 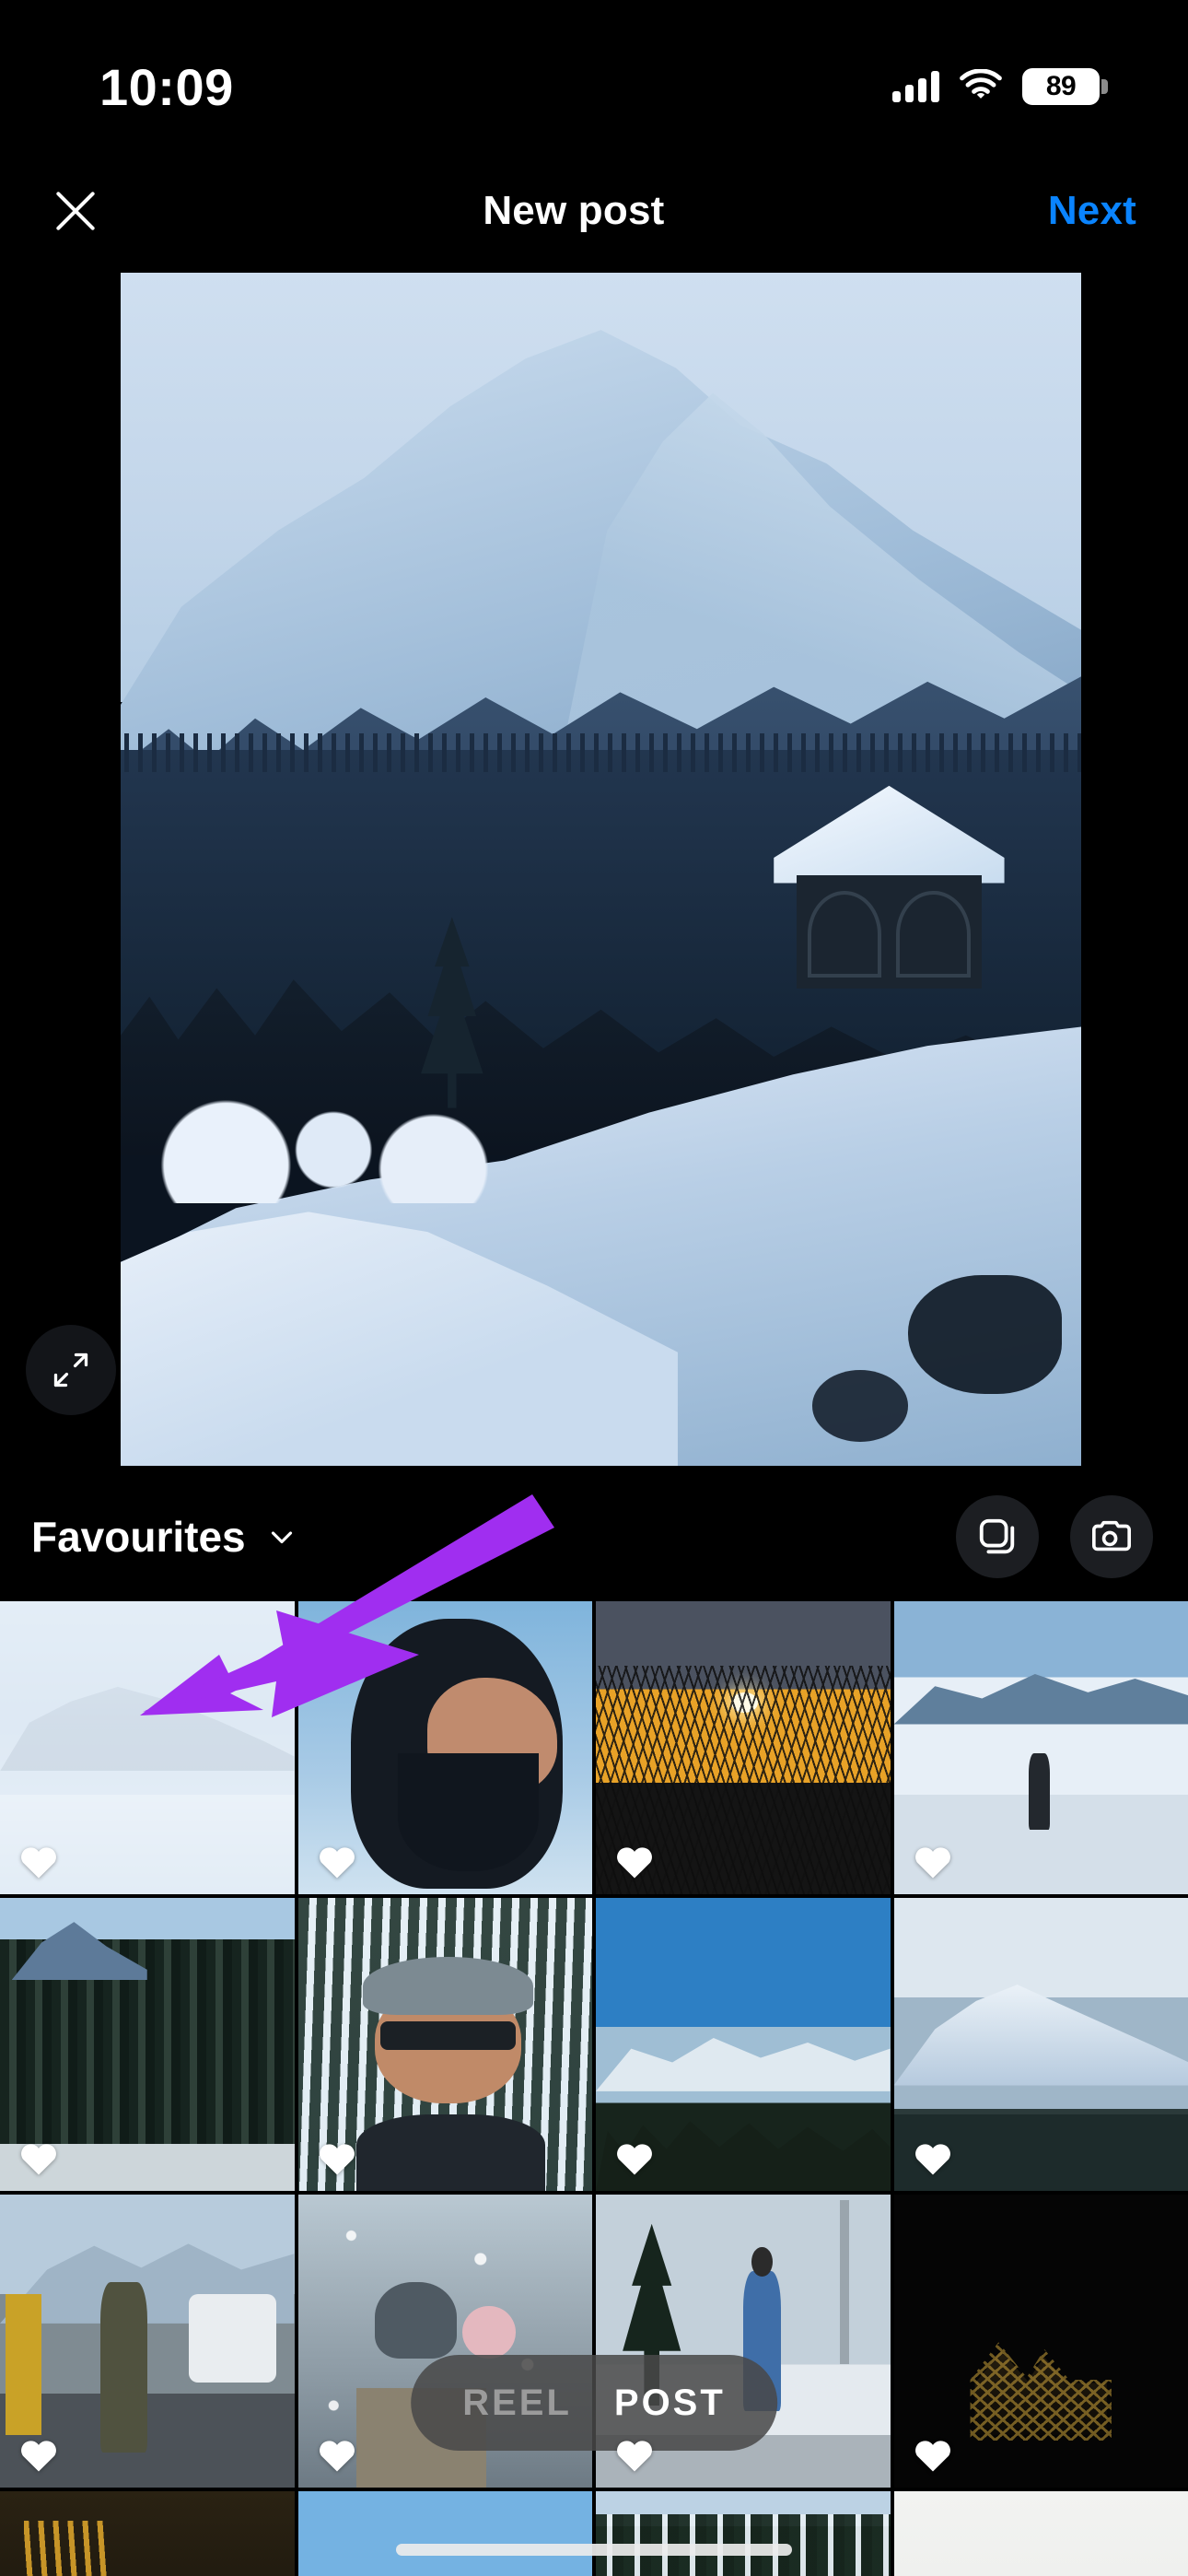 I want to click on album-name-label: Favourites, so click(x=138, y=1537).